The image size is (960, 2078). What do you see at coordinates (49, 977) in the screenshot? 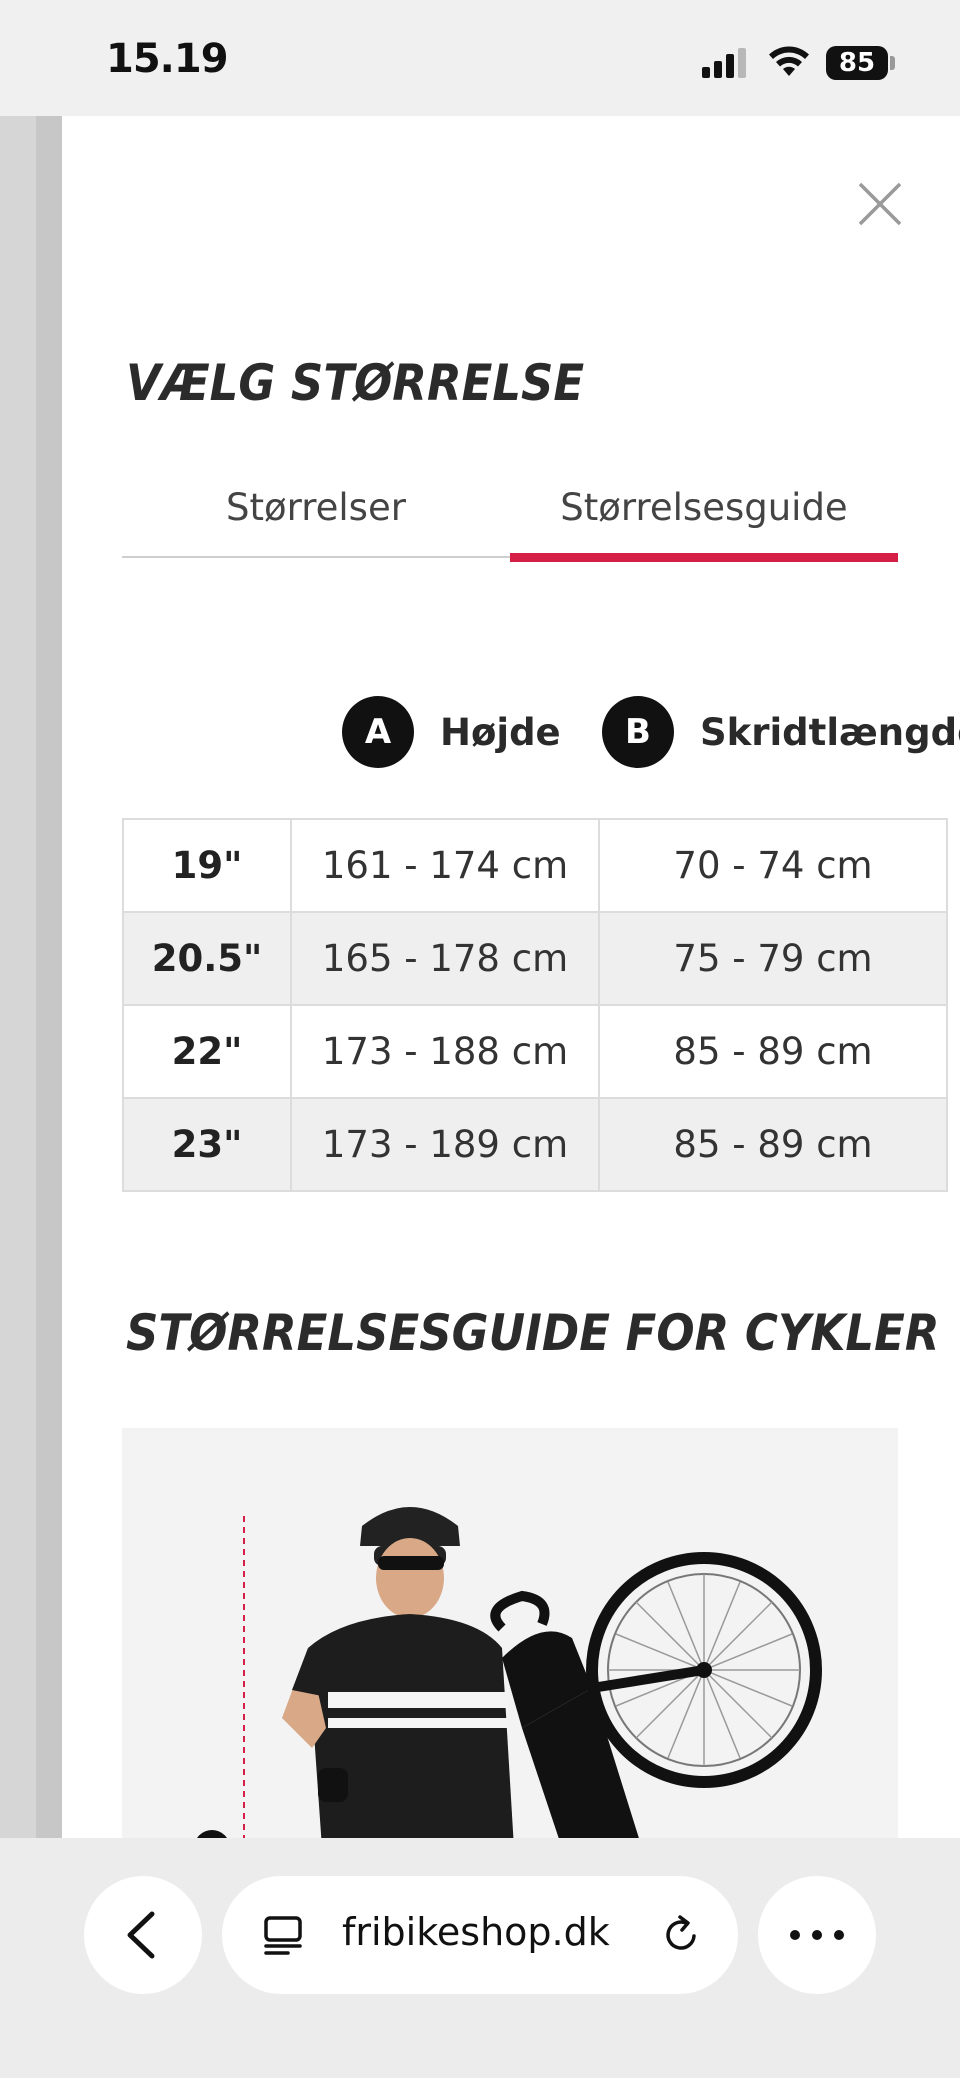
I see `background-page-edge-shadow` at bounding box center [49, 977].